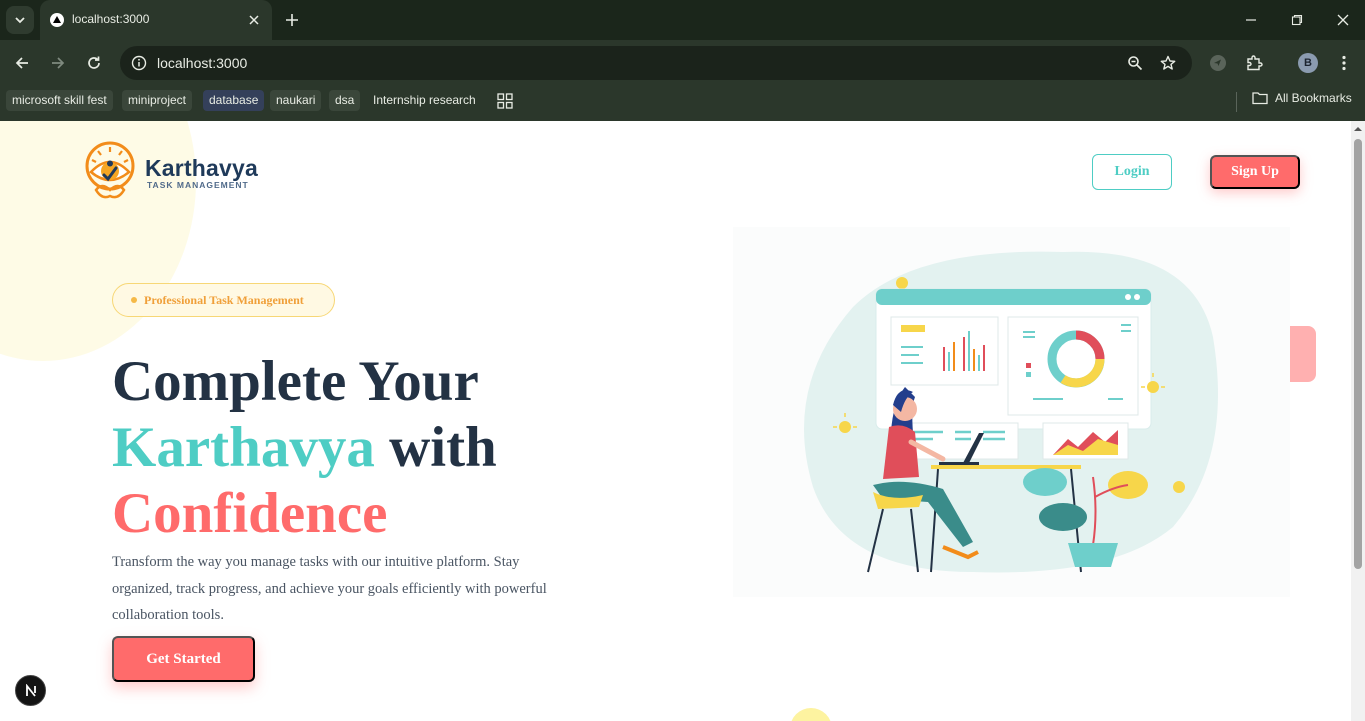 The image size is (1365, 721). Describe the element at coordinates (295, 381) in the screenshot. I see `headline-line1: Complete Your` at that location.